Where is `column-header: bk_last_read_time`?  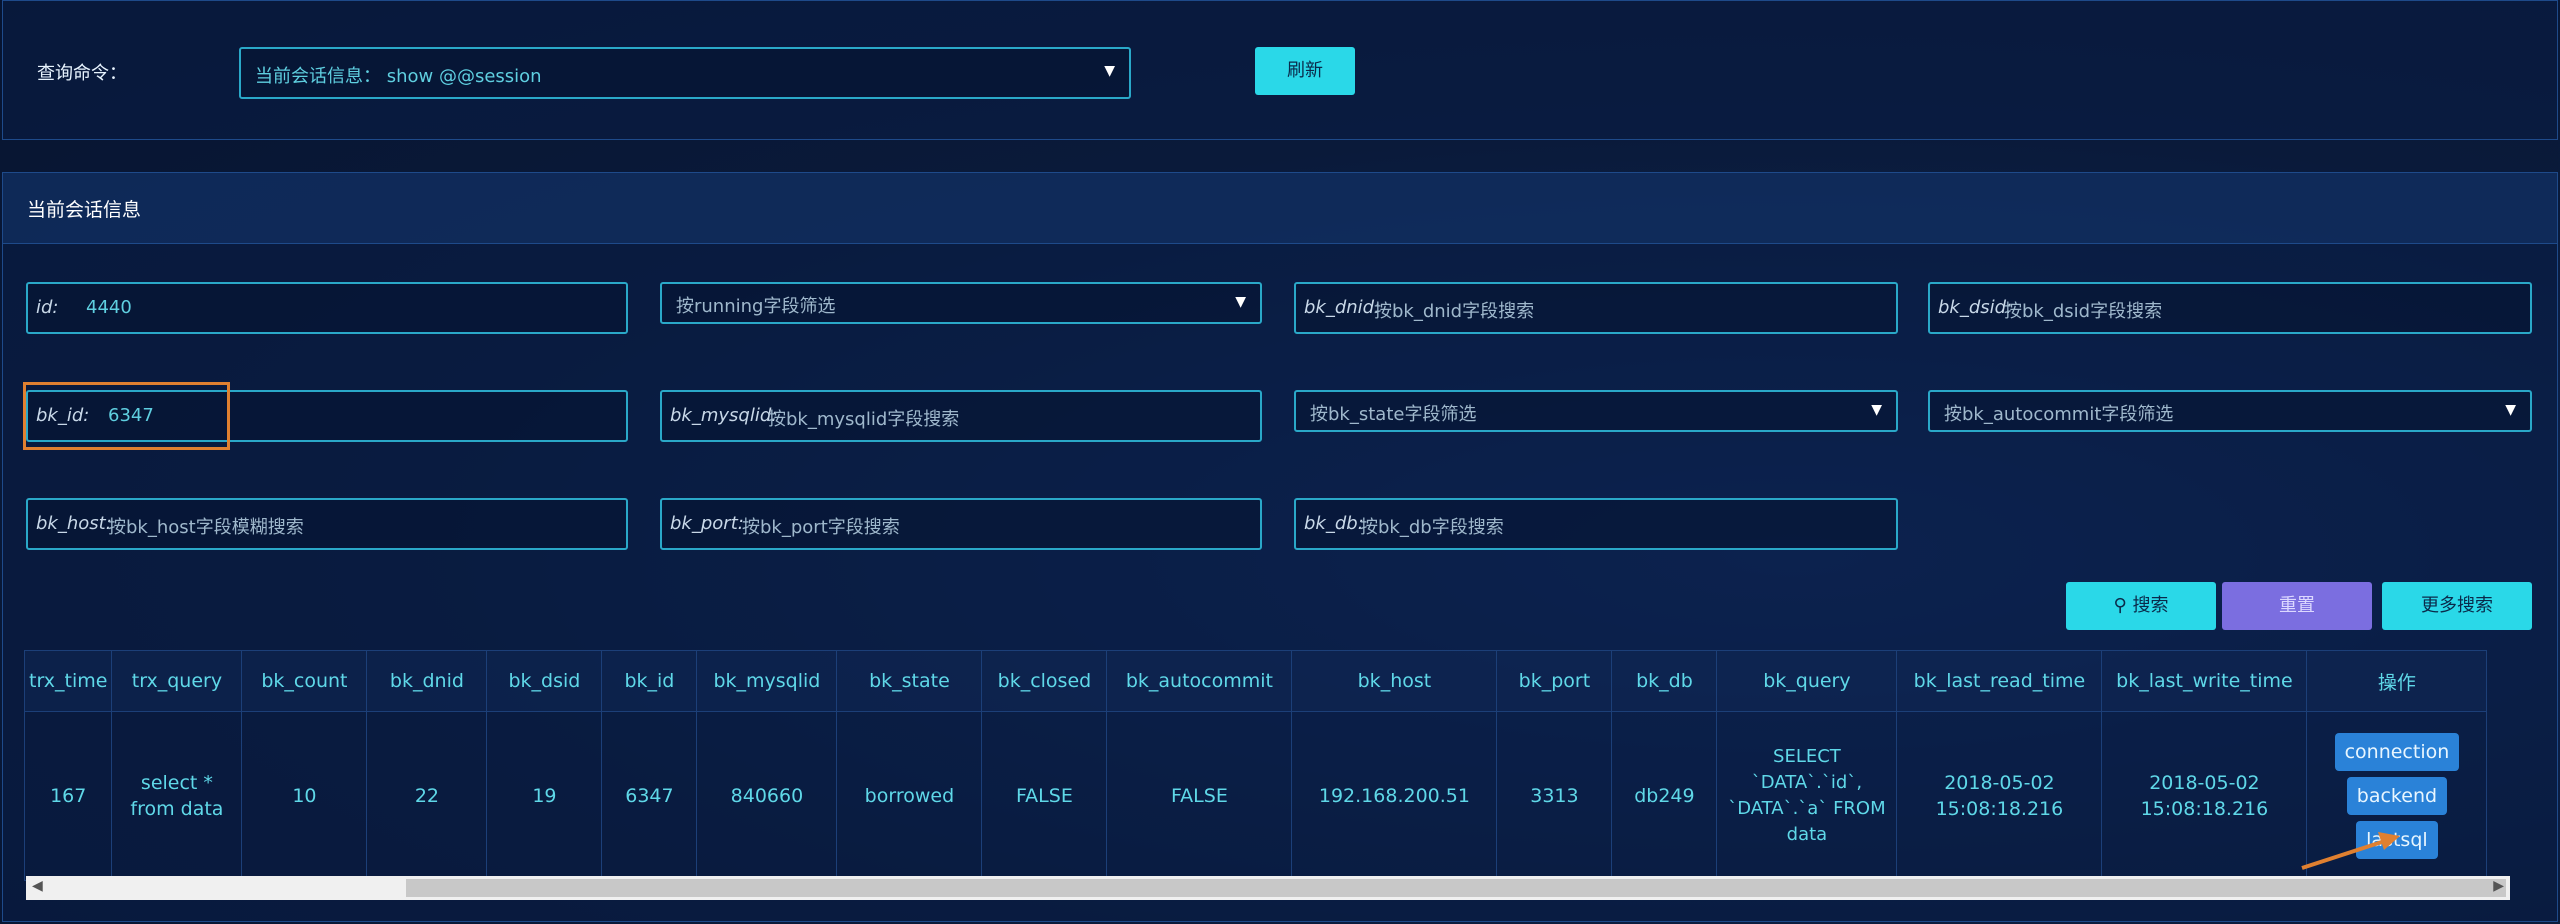 column-header: bk_last_read_time is located at coordinates (1999, 681).